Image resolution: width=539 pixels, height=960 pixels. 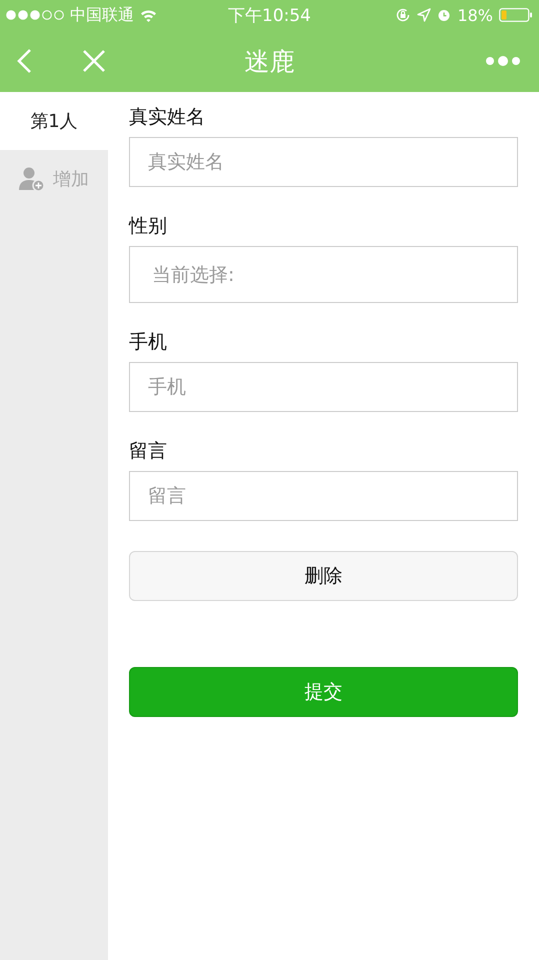 What do you see at coordinates (167, 117) in the screenshot?
I see `field-label: 真实姓名` at bounding box center [167, 117].